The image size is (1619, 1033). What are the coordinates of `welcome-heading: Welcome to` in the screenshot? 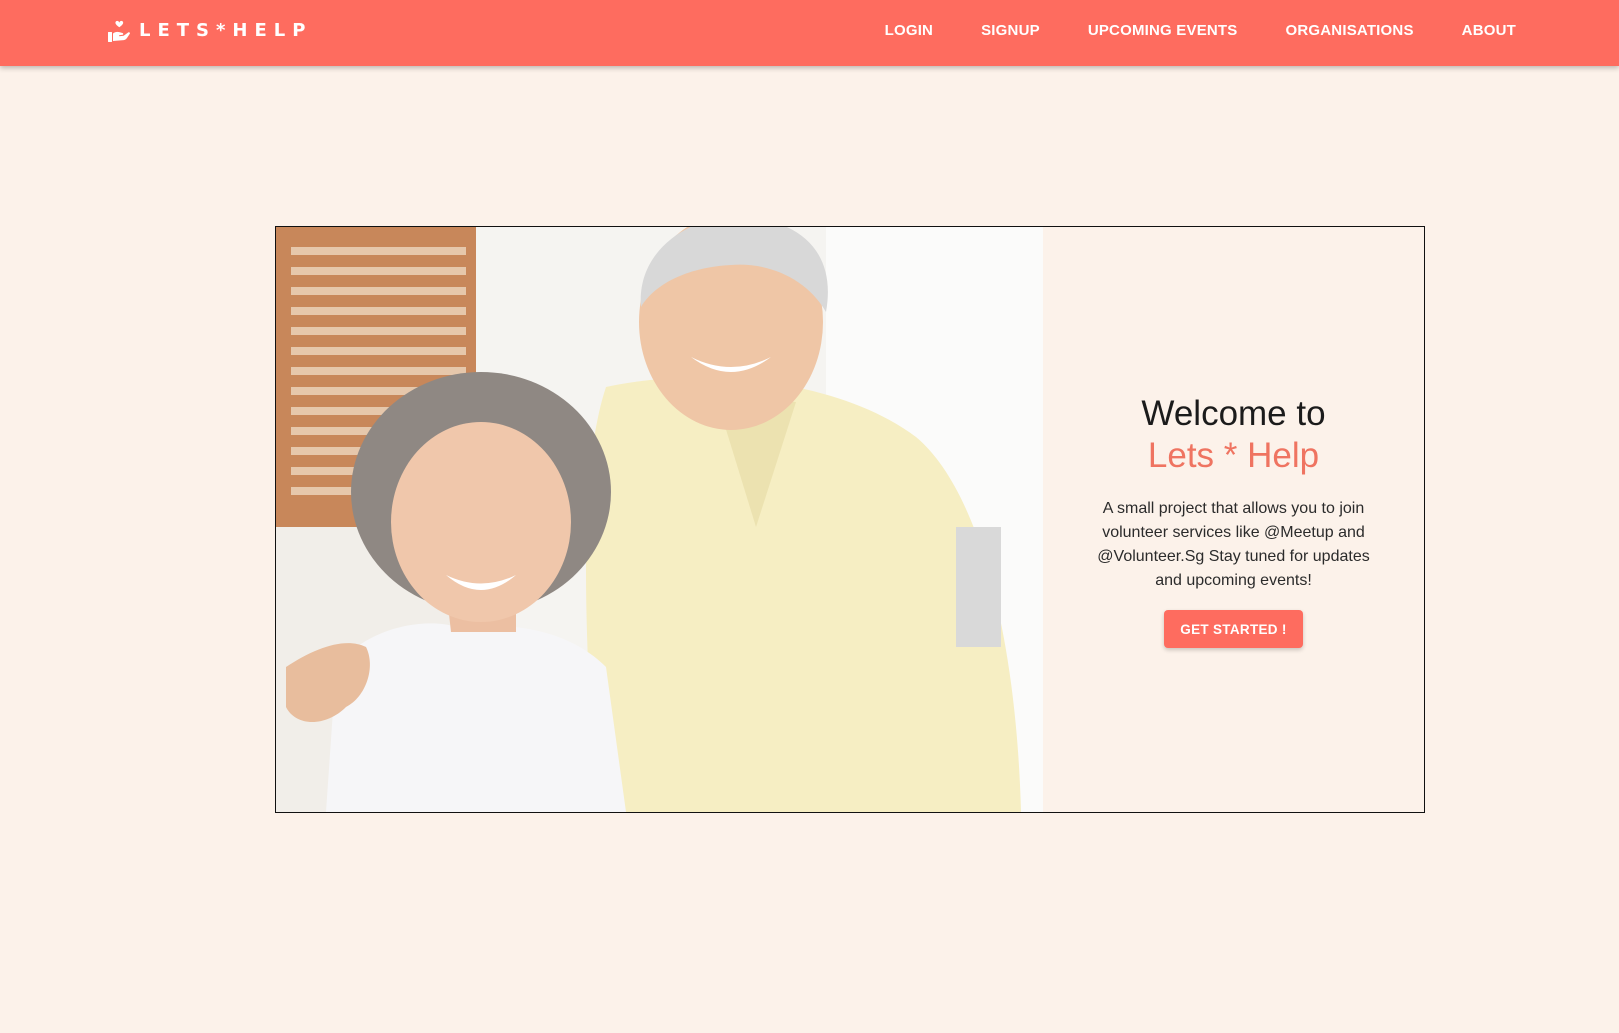 It's located at (1233, 413).